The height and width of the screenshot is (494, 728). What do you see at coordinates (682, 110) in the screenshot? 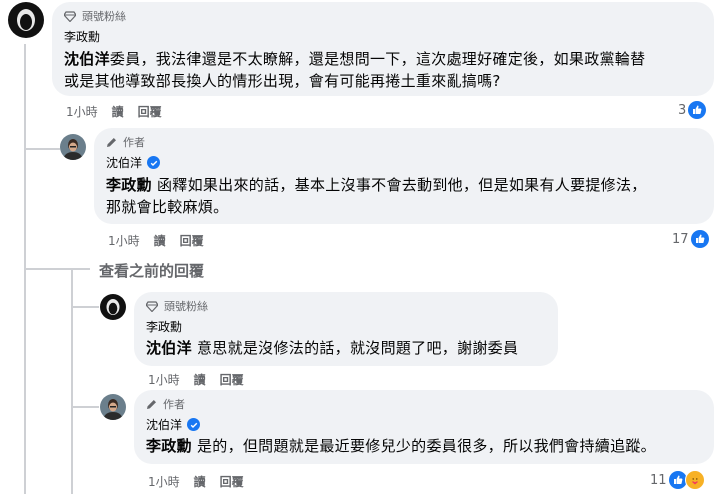
I see `reaction-number: 3` at bounding box center [682, 110].